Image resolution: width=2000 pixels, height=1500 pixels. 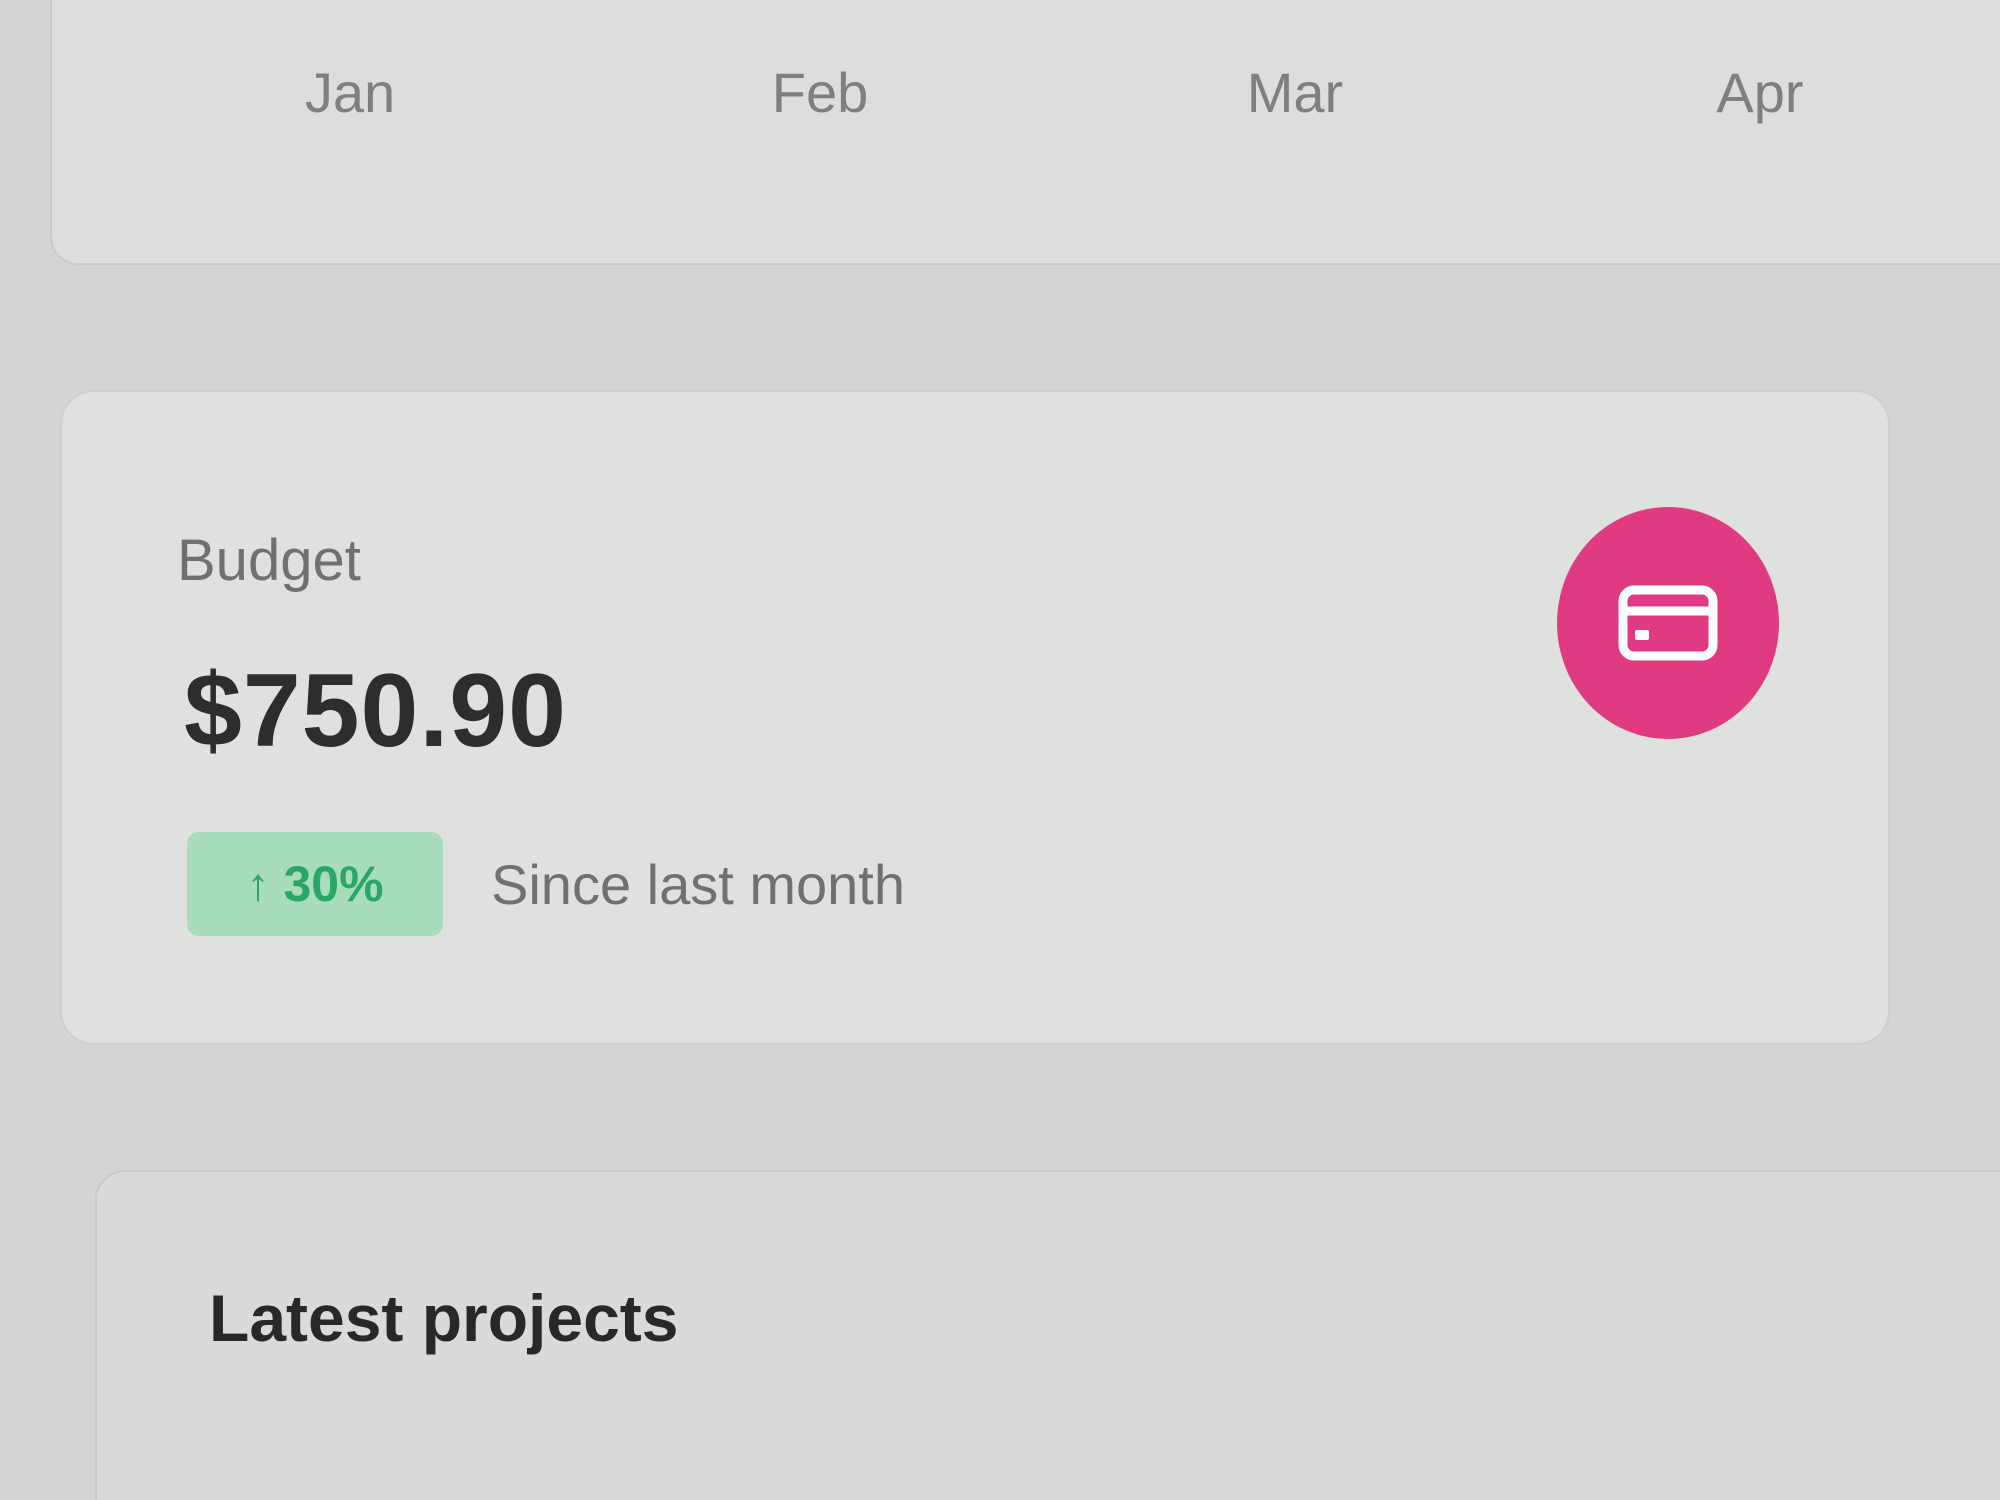 I want to click on credit-card-icon, so click(x=1668, y=623).